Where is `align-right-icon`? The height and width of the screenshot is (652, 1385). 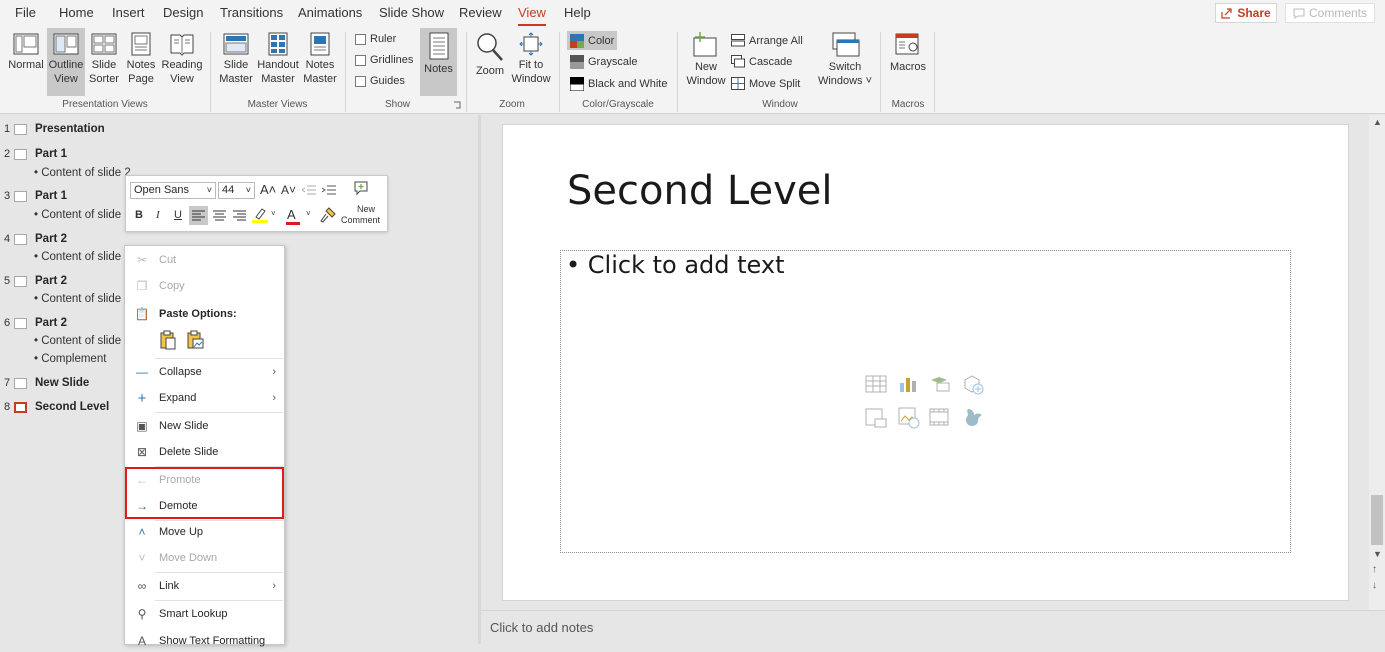
align-right-icon is located at coordinates (239, 215).